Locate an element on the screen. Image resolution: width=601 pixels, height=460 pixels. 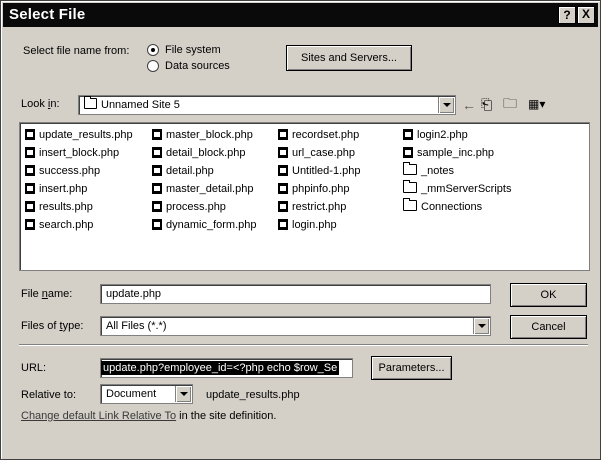
list-item: process.php is located at coordinates (204, 207).